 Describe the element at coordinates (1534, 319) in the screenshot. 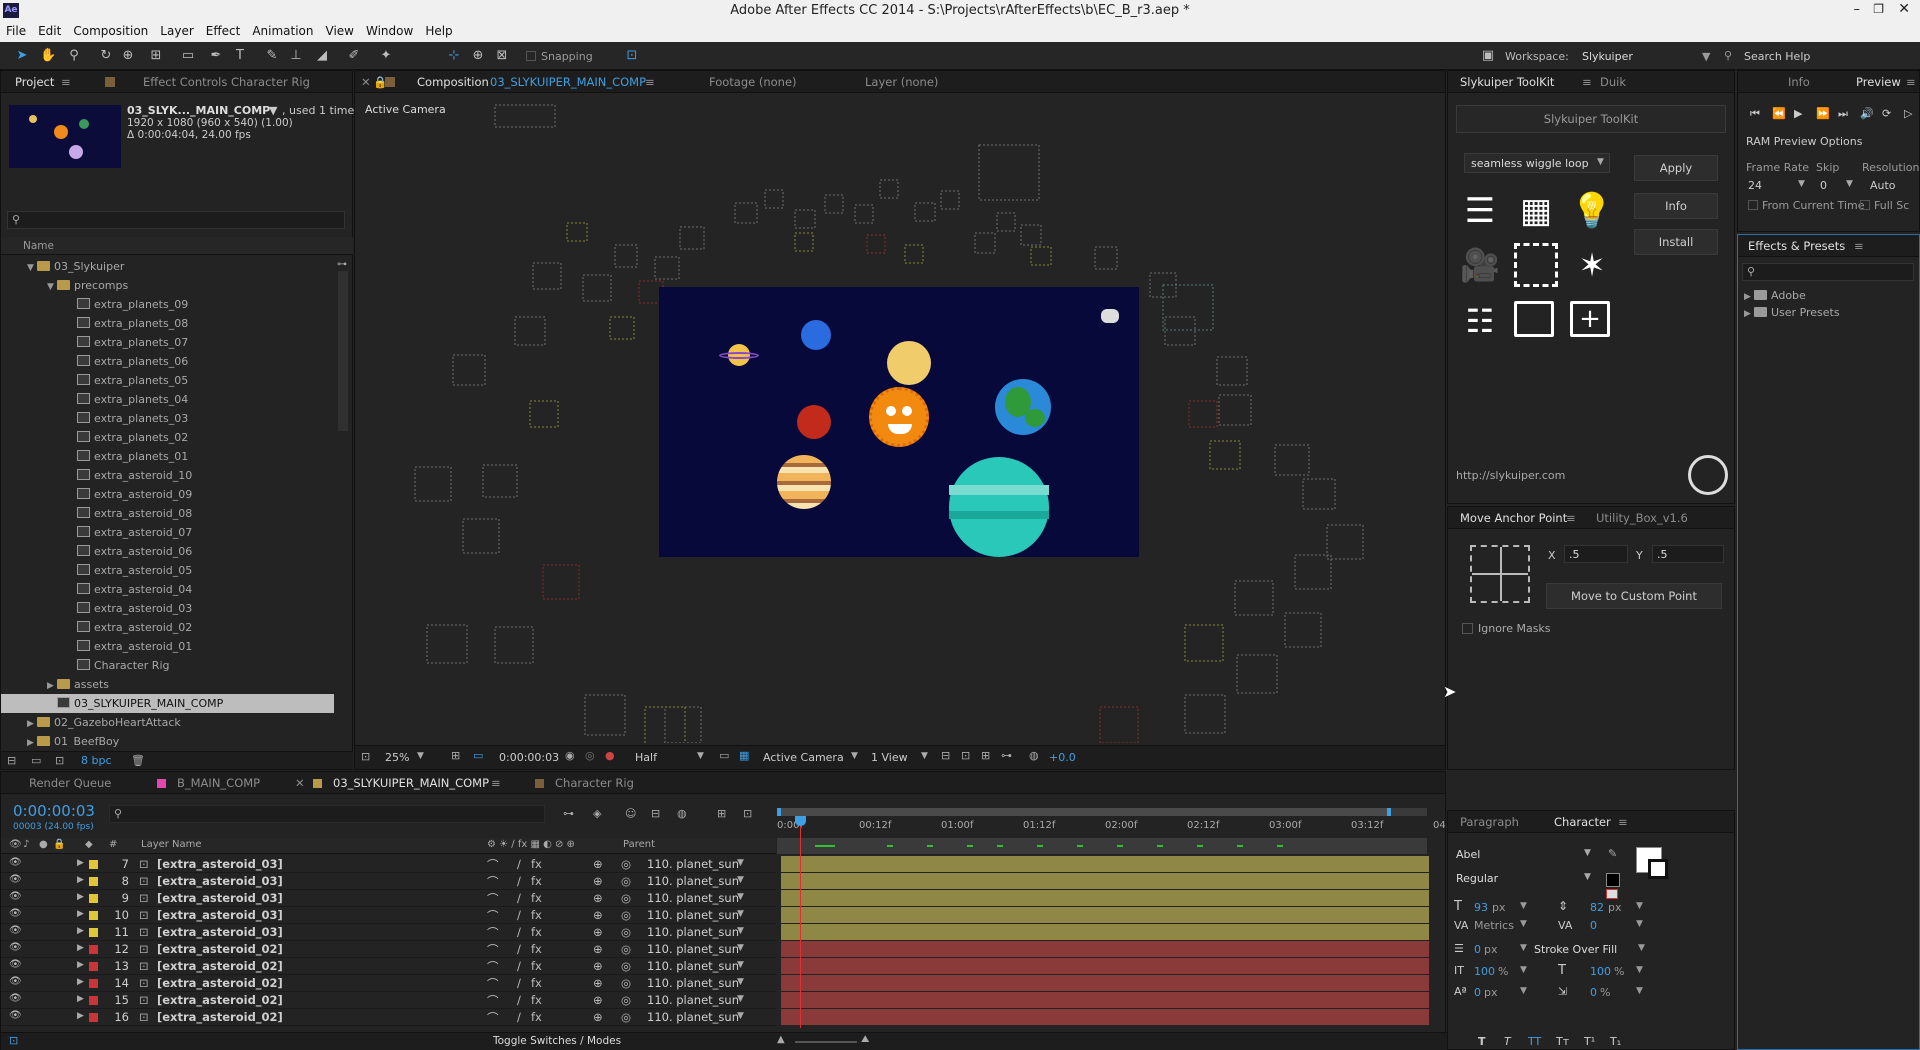

I see `folder-icon` at that location.